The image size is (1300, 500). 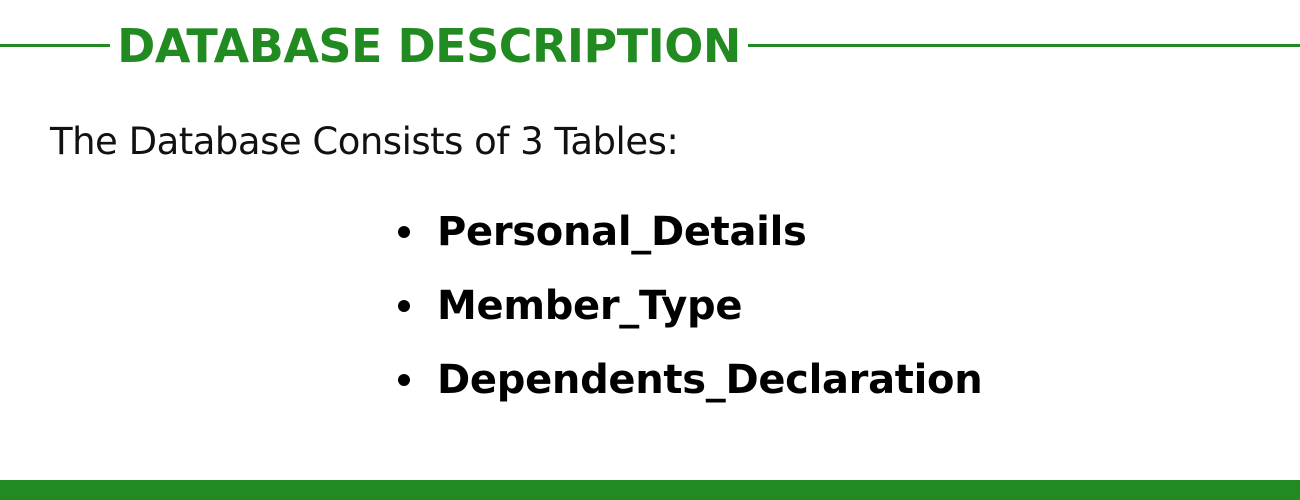 What do you see at coordinates (55, 45) in the screenshot?
I see `header-rule-left` at bounding box center [55, 45].